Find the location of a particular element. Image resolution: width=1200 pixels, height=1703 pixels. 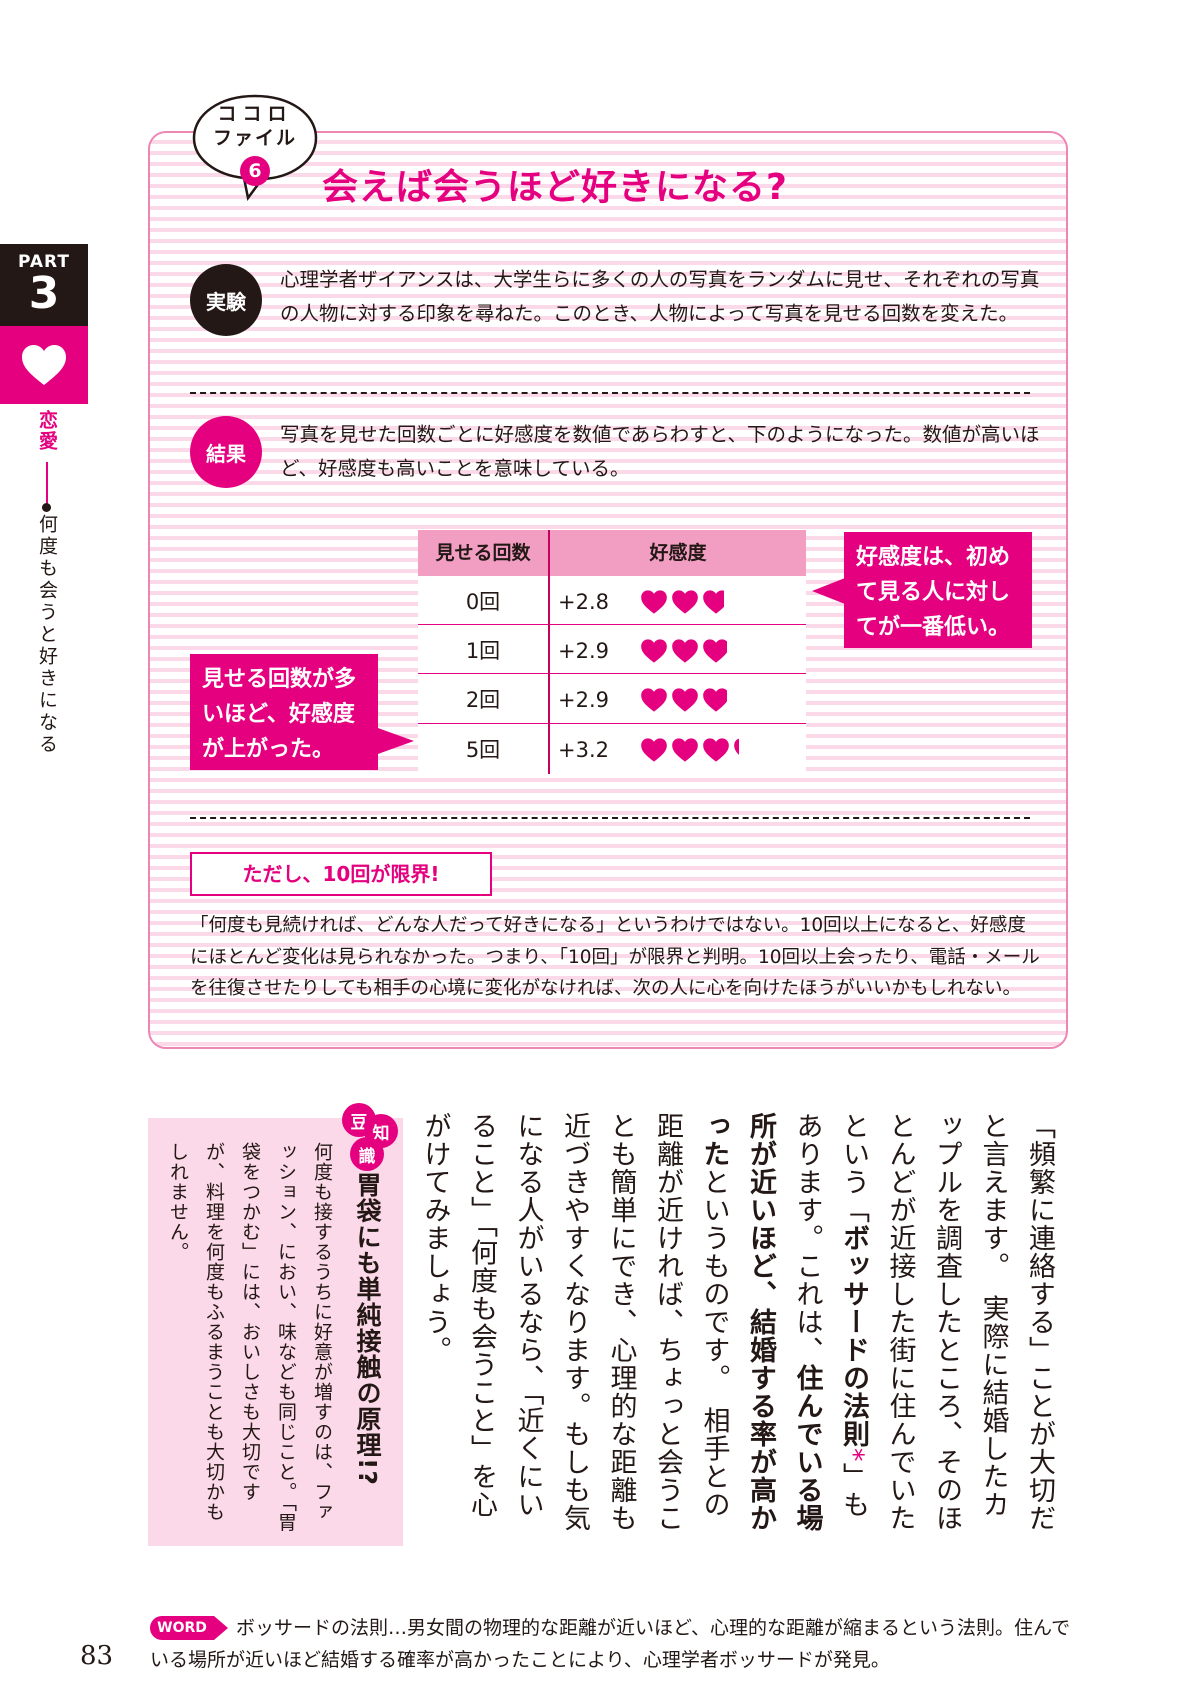

word-badge: WORD is located at coordinates (182, 1628).